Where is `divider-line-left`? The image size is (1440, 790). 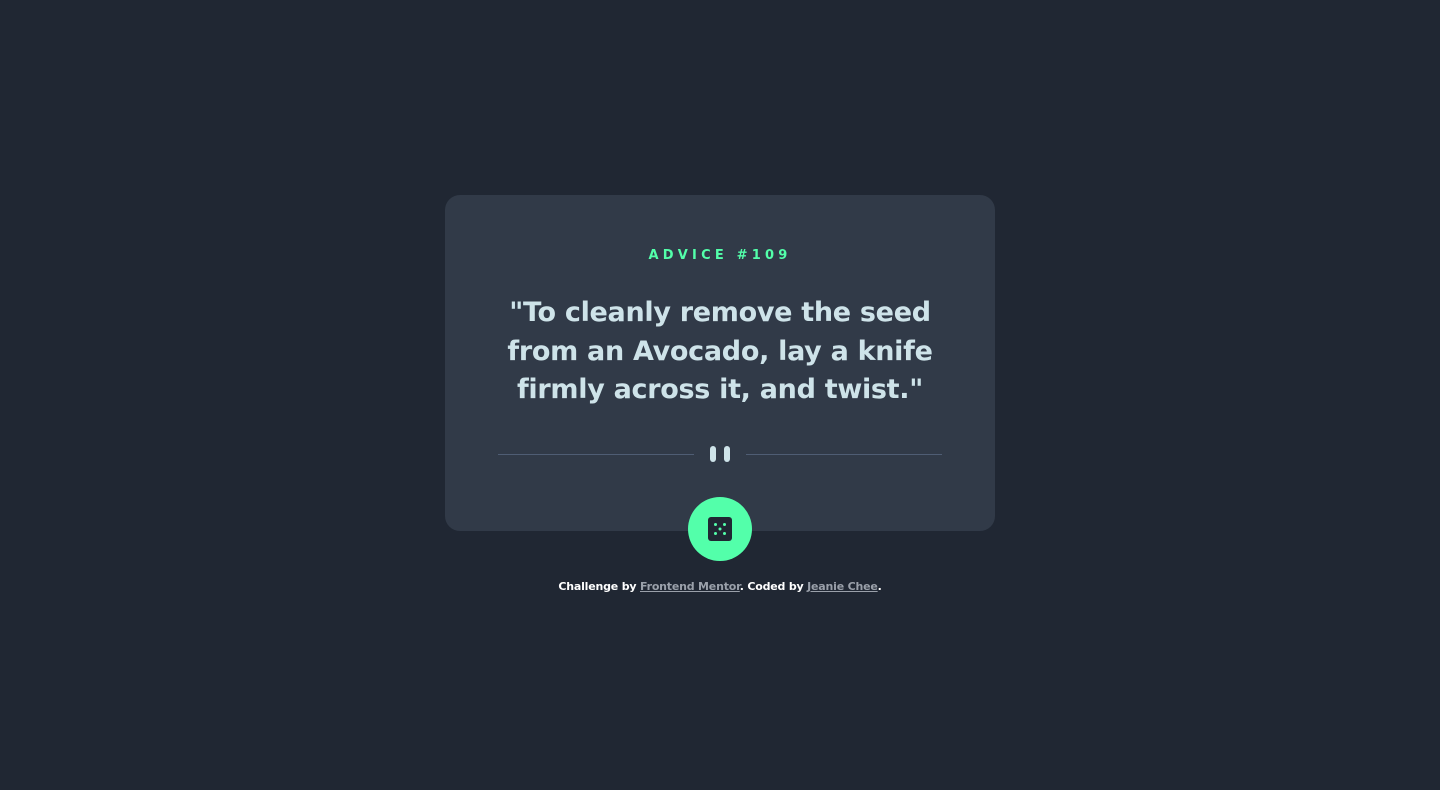 divider-line-left is located at coordinates (596, 454).